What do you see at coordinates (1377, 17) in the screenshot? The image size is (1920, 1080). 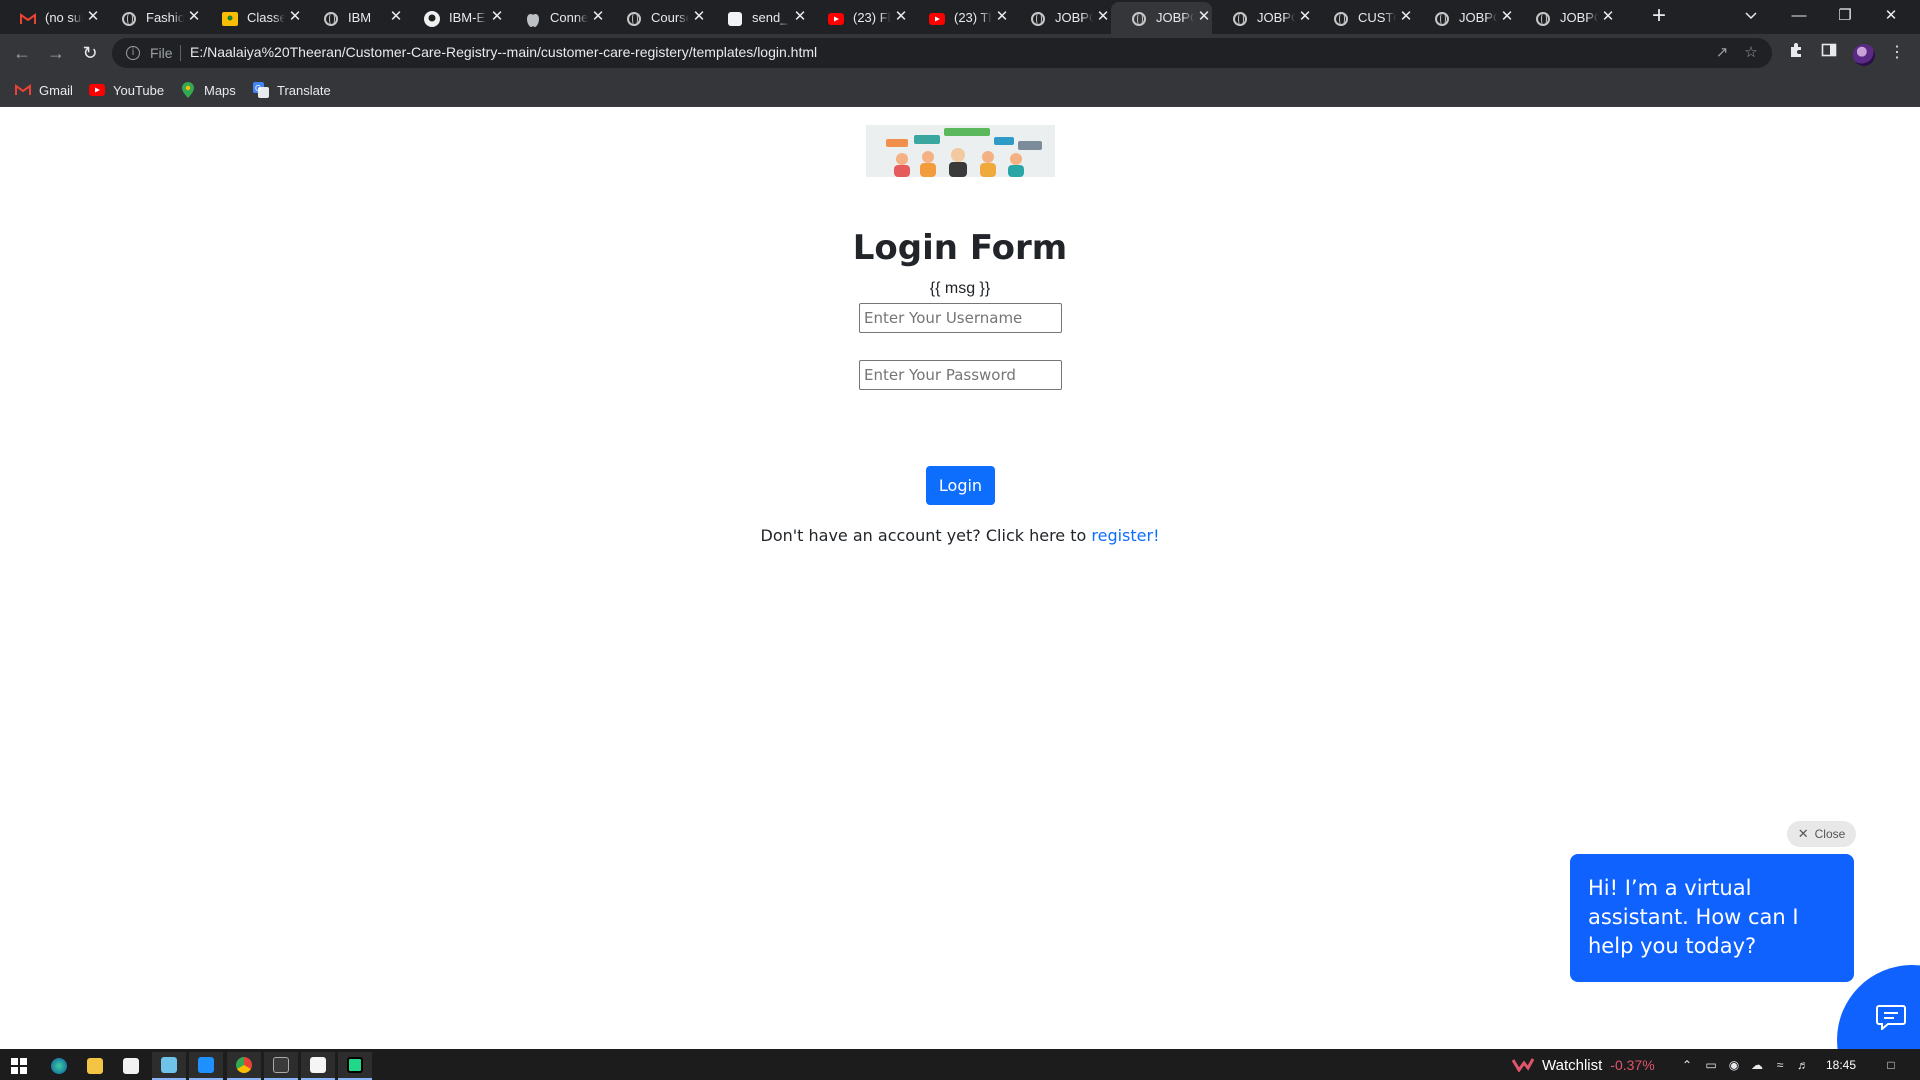 I see `tab-title: CUSTO` at bounding box center [1377, 17].